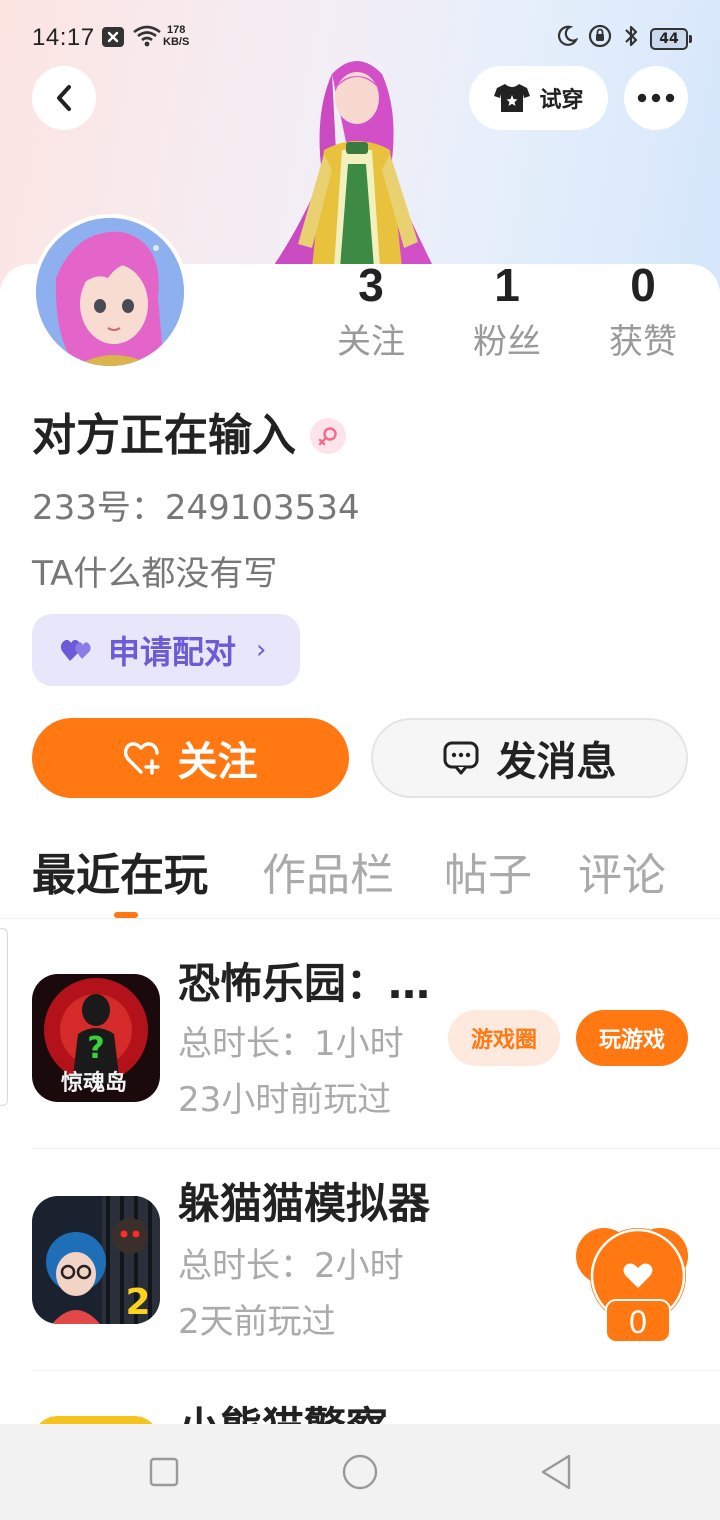  I want to click on system-nav-bar, so click(360, 1472).